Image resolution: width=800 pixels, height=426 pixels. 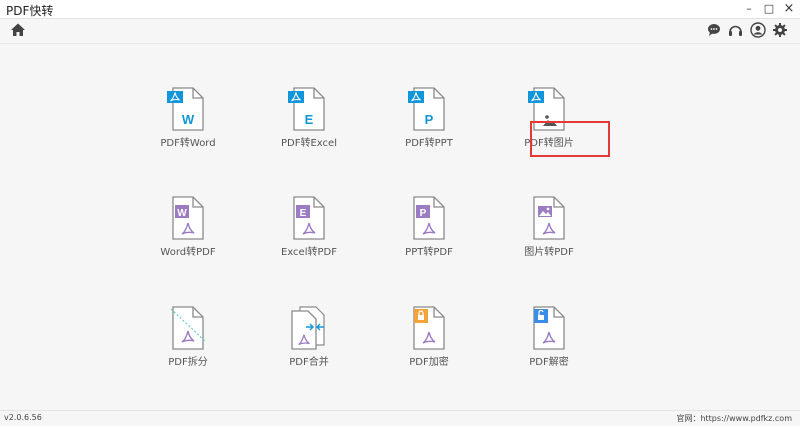 I want to click on tool-label: PDF合并, so click(x=309, y=362).